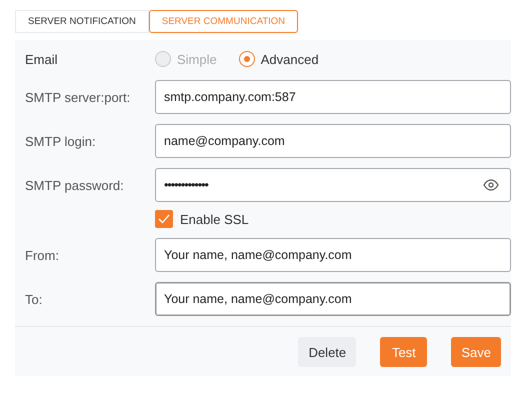 Image resolution: width=520 pixels, height=400 pixels. Describe the element at coordinates (34, 299) in the screenshot. I see `field-label: To:` at that location.